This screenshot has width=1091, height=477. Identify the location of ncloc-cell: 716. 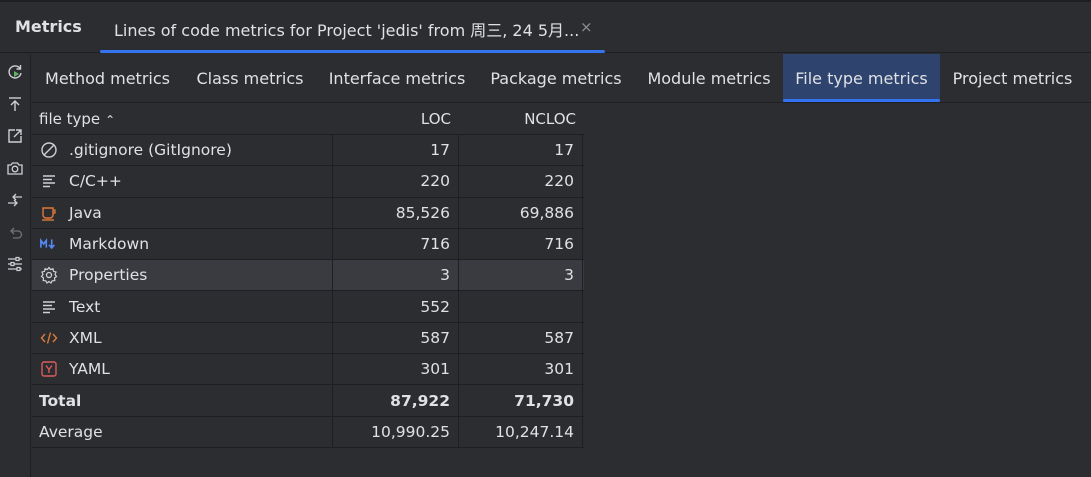
(521, 244).